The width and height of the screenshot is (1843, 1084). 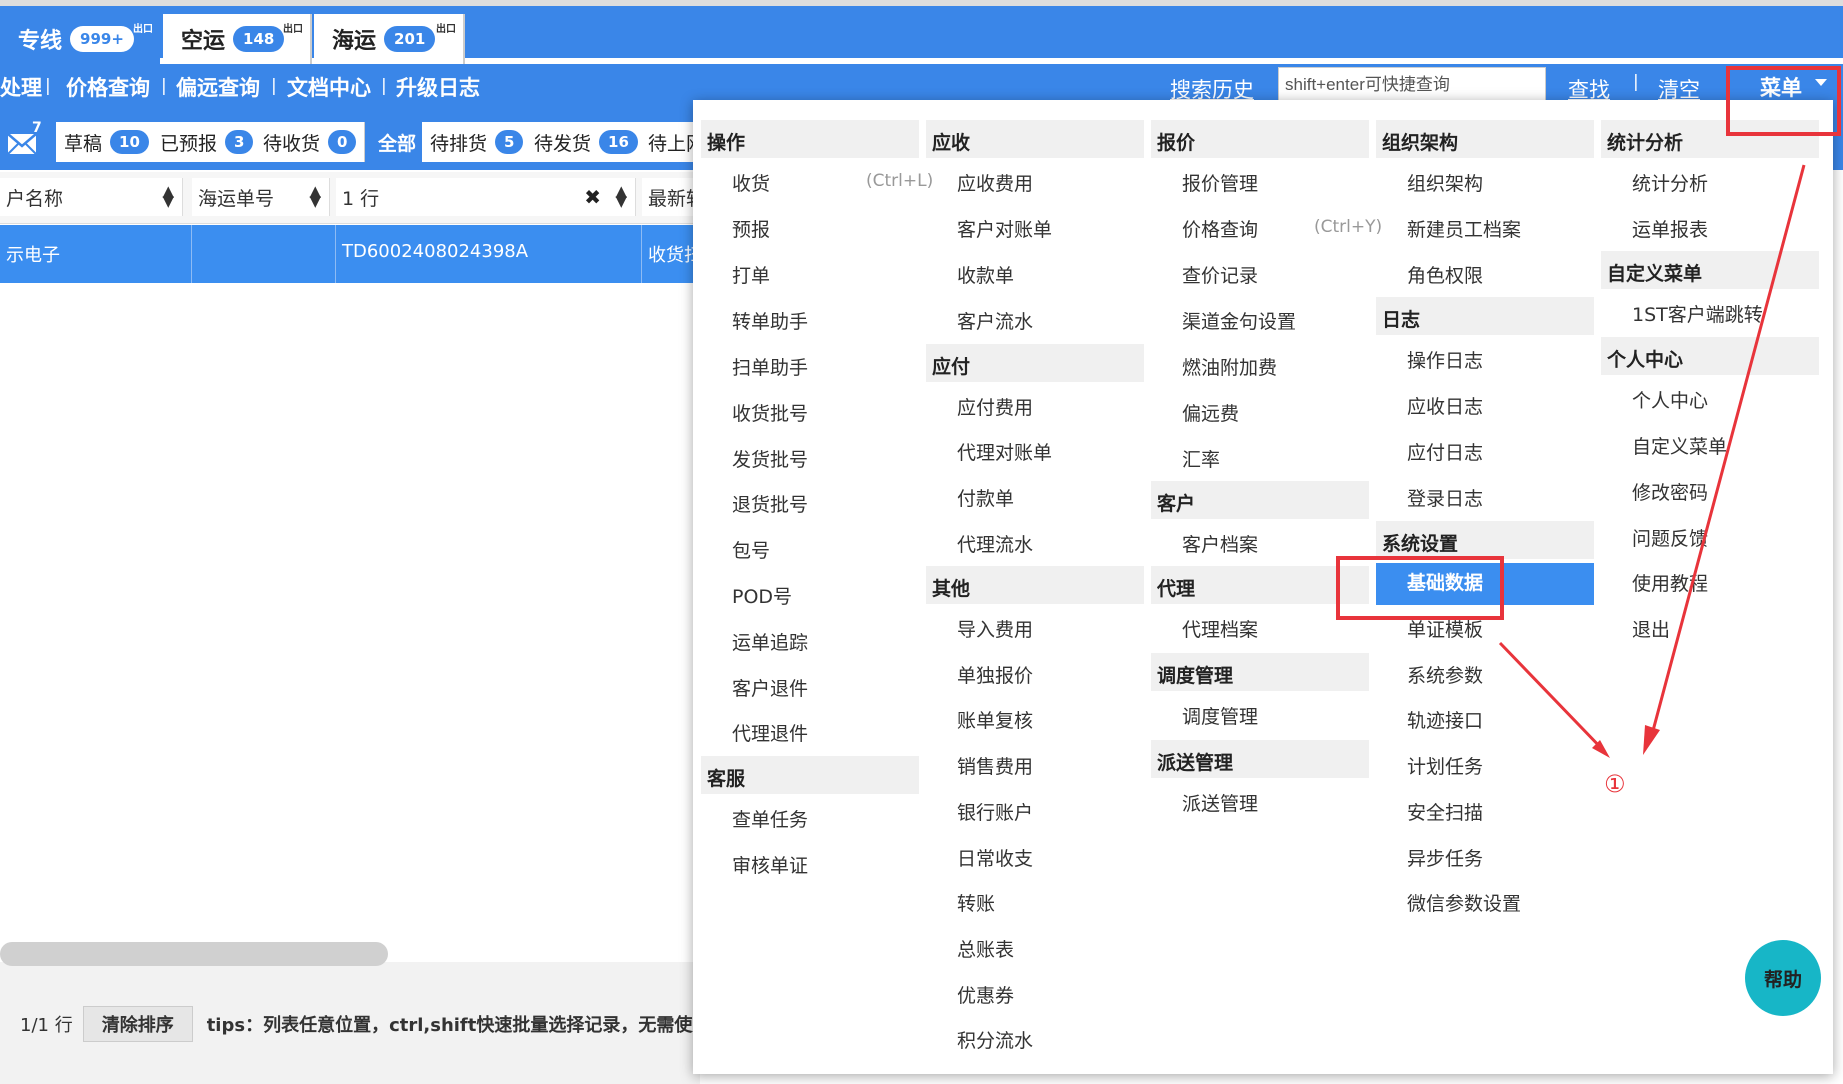 What do you see at coordinates (80, 39) in the screenshot?
I see `tab-express: 专线 999+ 出口` at bounding box center [80, 39].